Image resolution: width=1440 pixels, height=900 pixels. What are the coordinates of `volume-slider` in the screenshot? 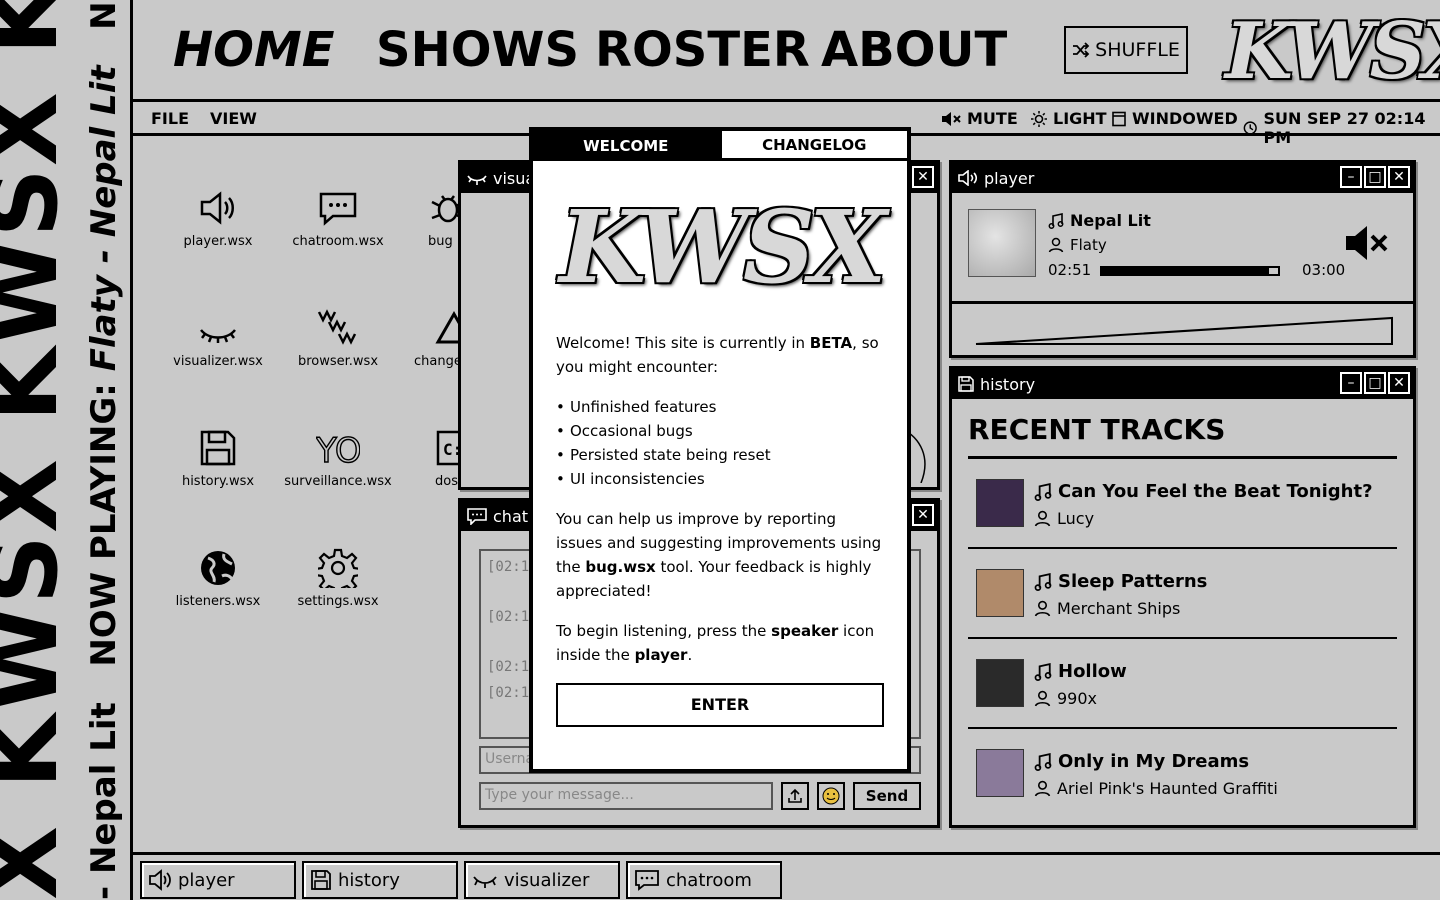 It's located at (1184, 331).